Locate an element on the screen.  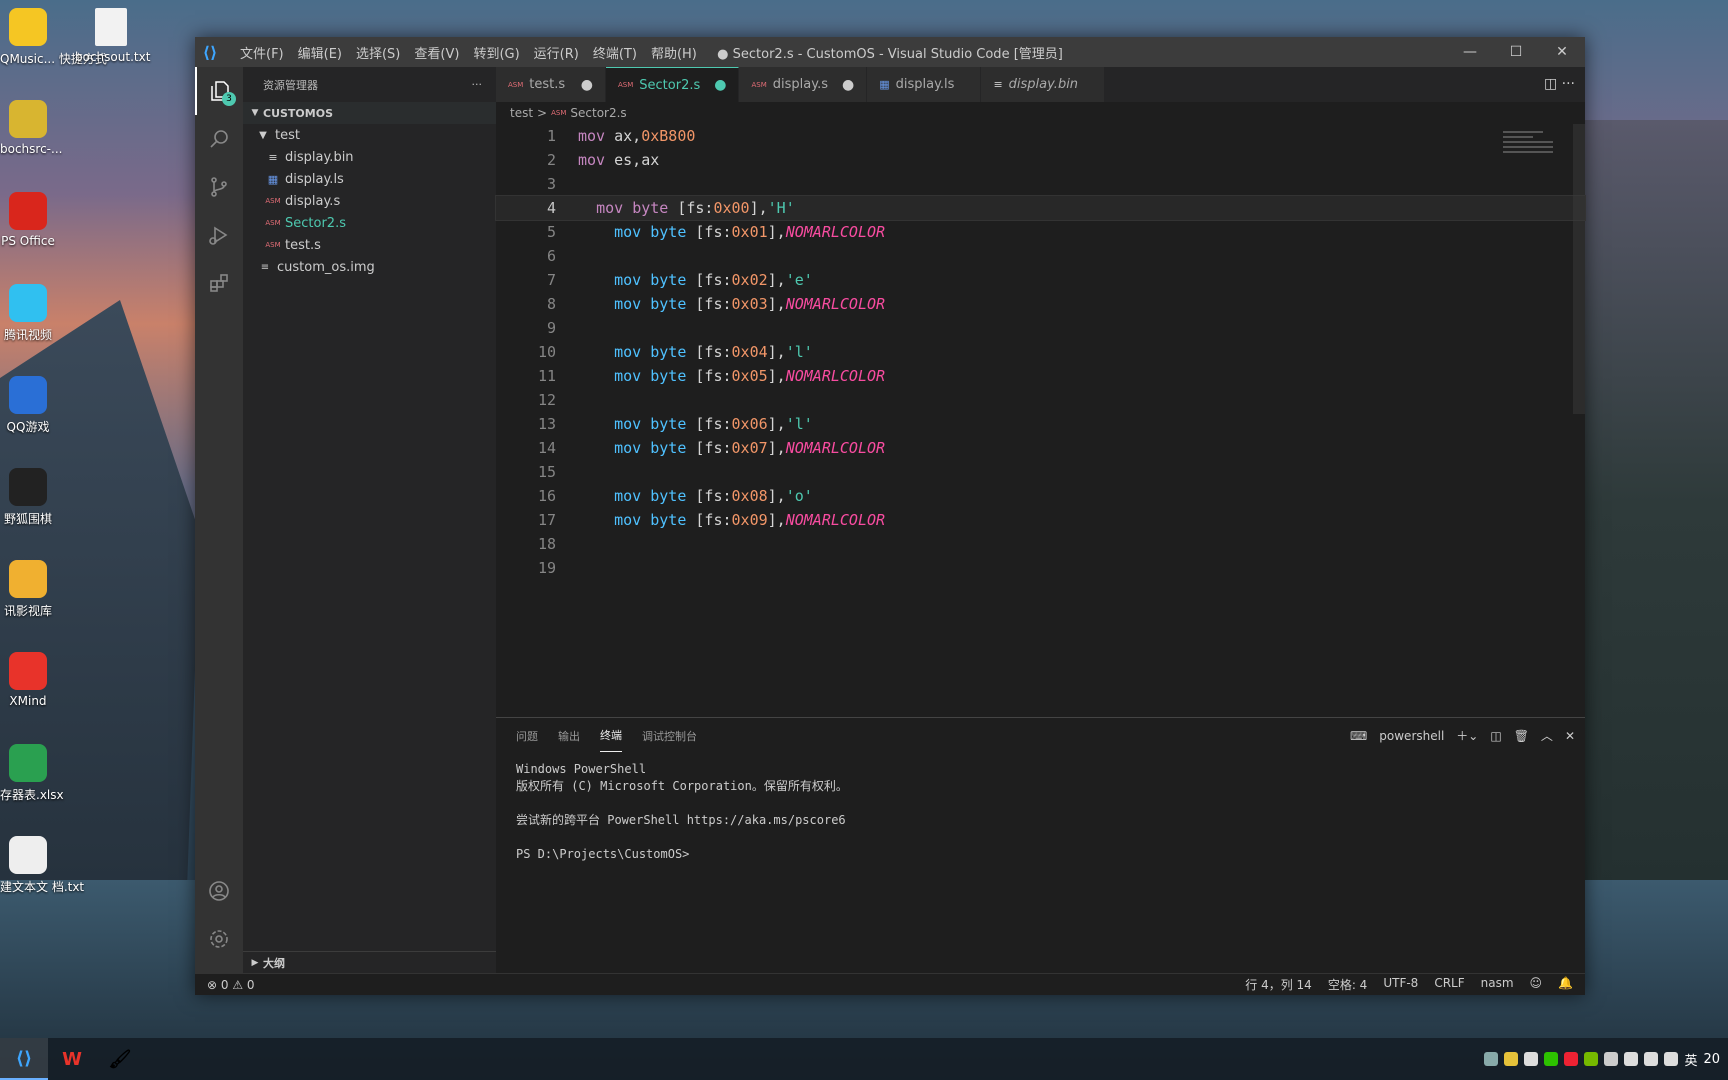
panel-tab: 输出 is located at coordinates (569, 736).